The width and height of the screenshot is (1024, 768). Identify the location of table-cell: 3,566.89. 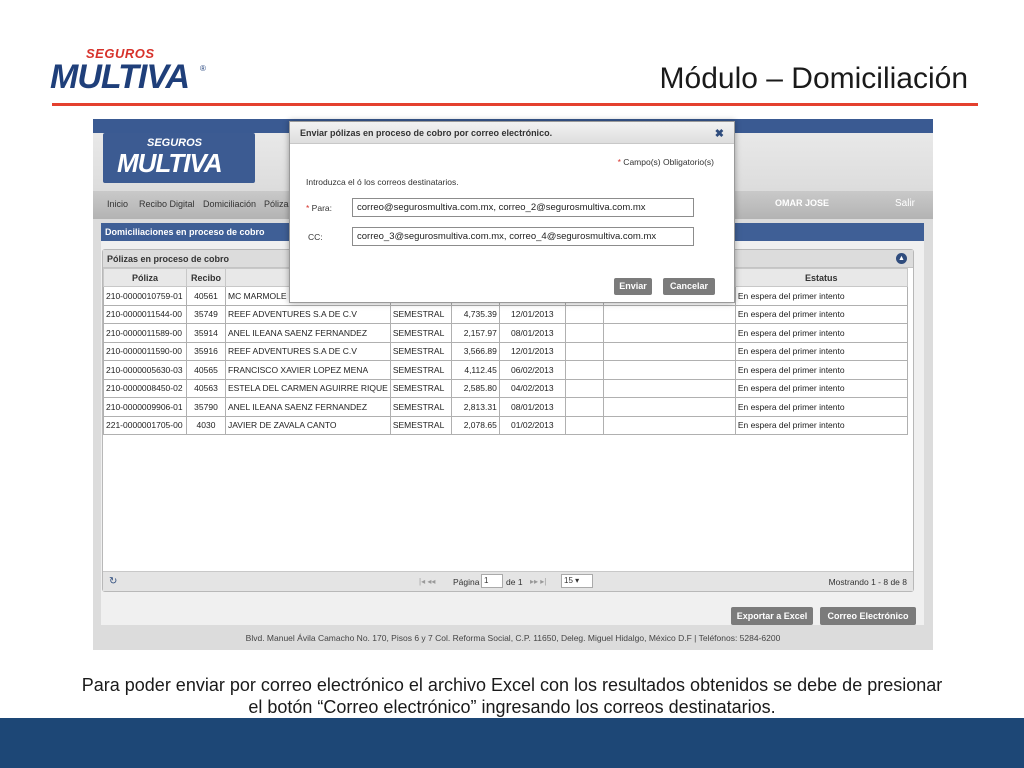
(475, 351).